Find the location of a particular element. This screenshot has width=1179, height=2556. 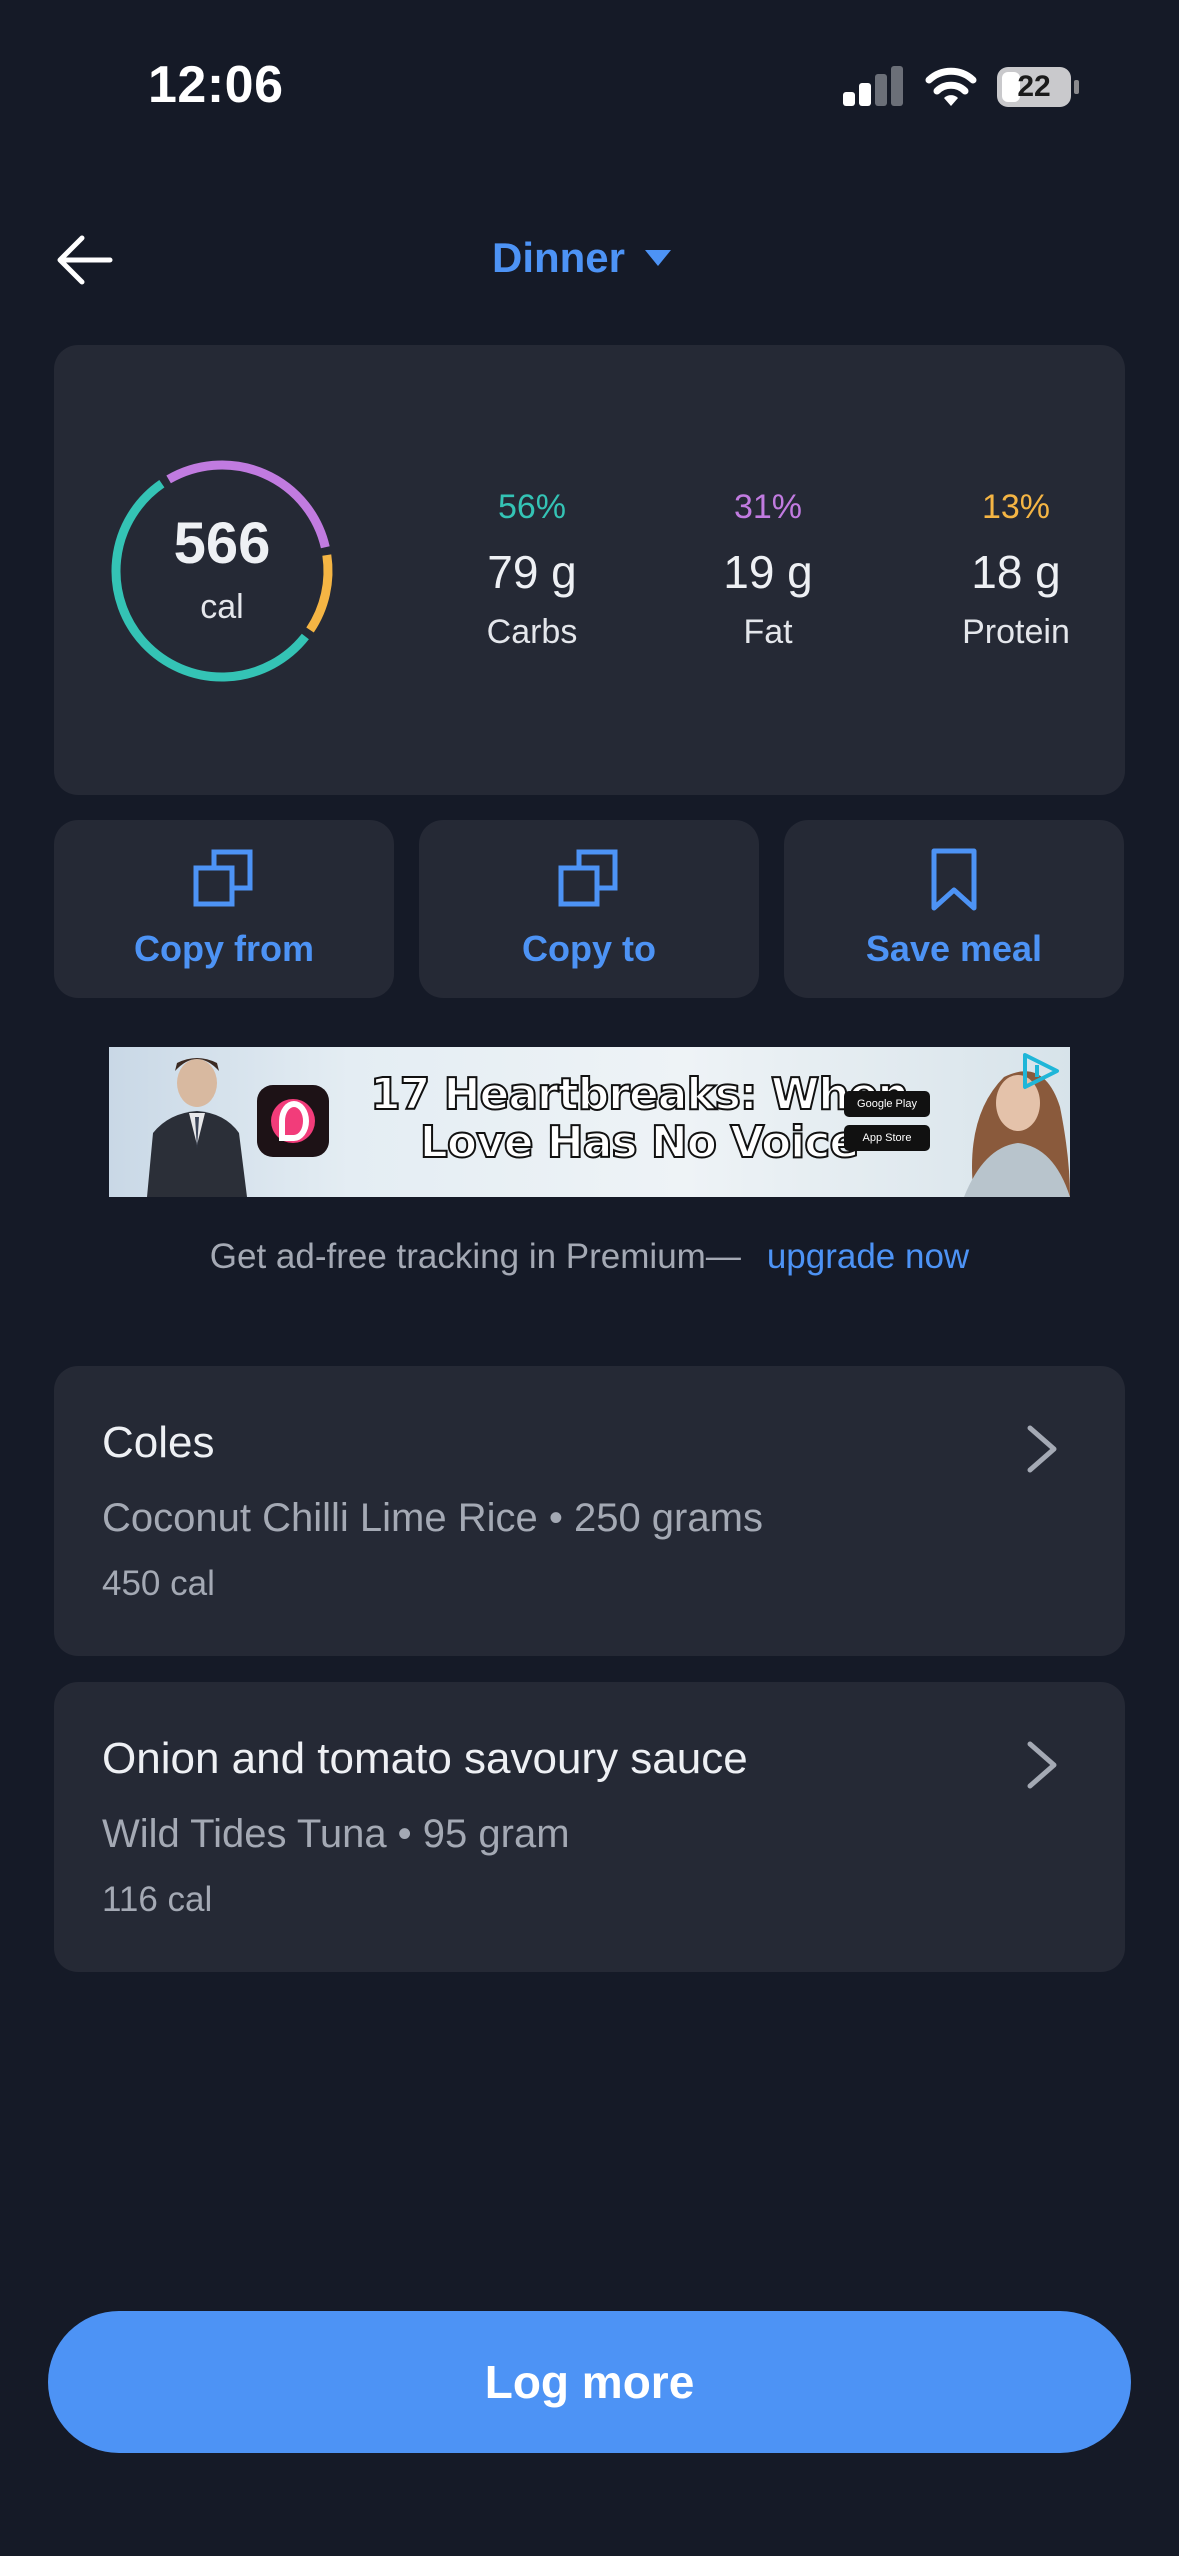

copy-to-button: Copy to is located at coordinates (589, 909).